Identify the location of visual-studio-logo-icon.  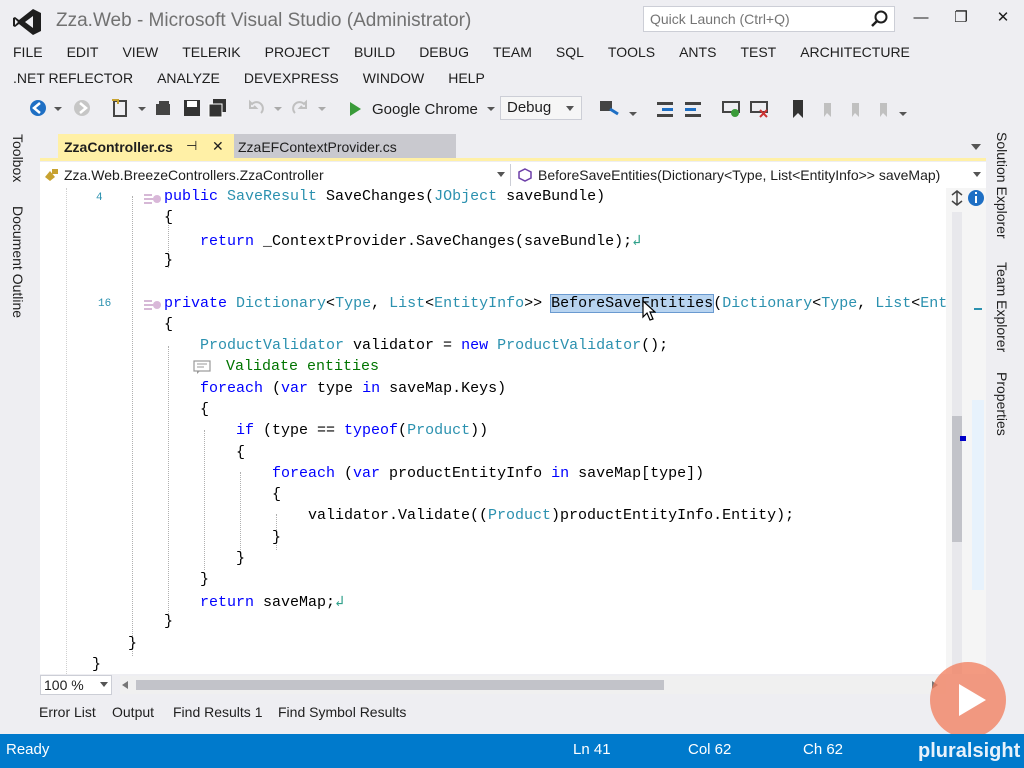
(27, 22).